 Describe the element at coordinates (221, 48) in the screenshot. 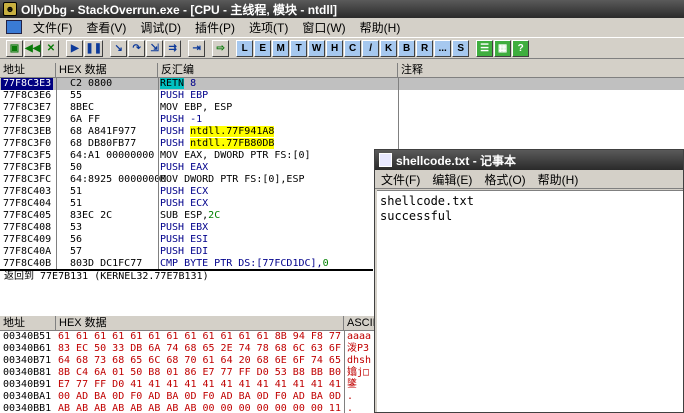

I see `goto-icon: ⇨` at that location.